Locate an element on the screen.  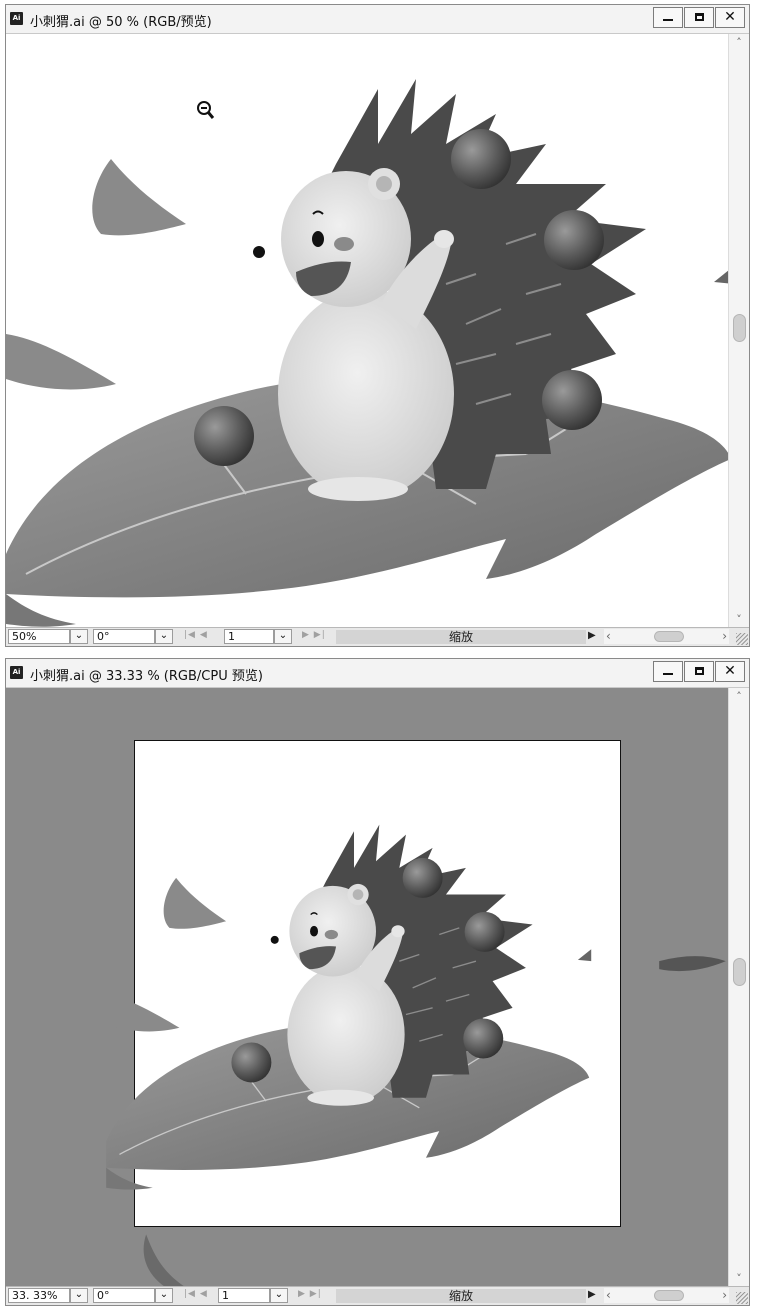
zoom-out-cursor-icon is located at coordinates (206, 111).